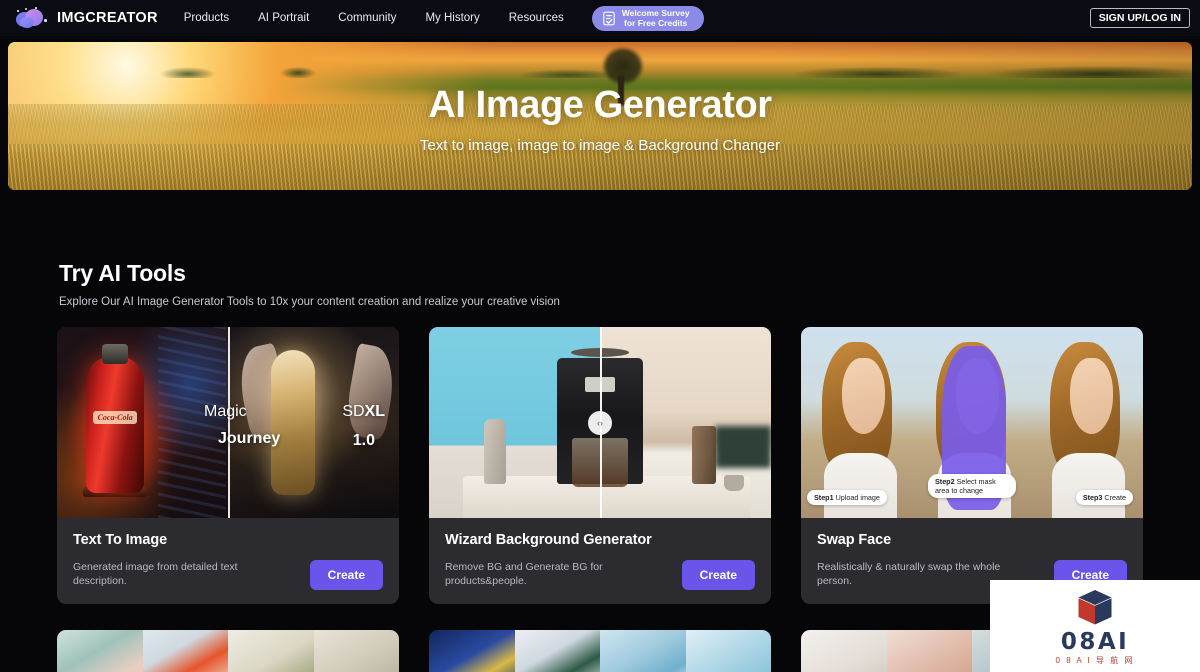  I want to click on media-panel-step2: Step2 Select mask area to change, so click(972, 422).